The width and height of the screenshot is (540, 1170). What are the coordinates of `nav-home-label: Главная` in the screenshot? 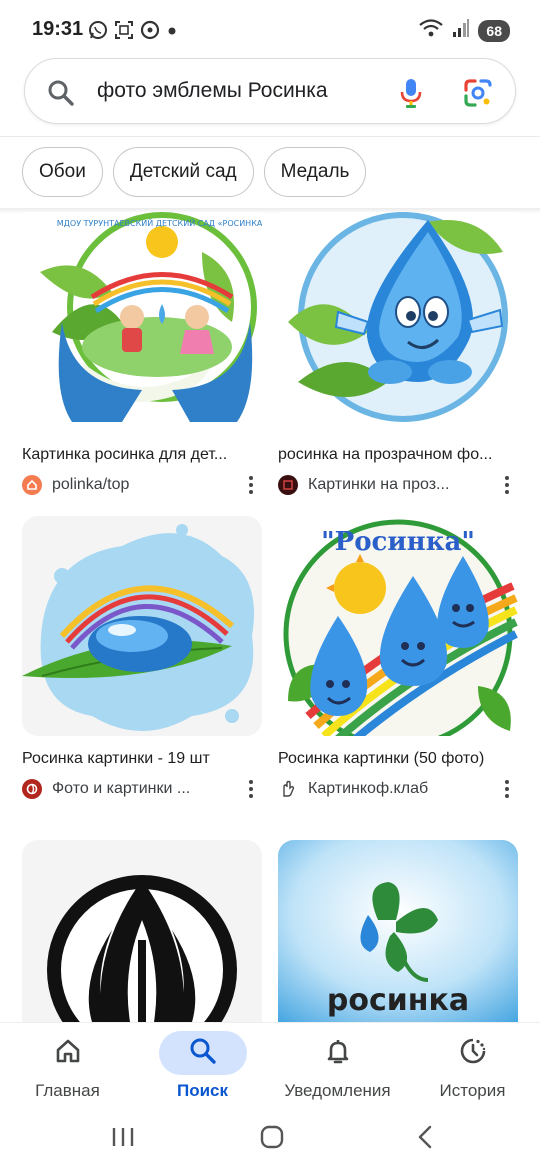 It's located at (67, 1090).